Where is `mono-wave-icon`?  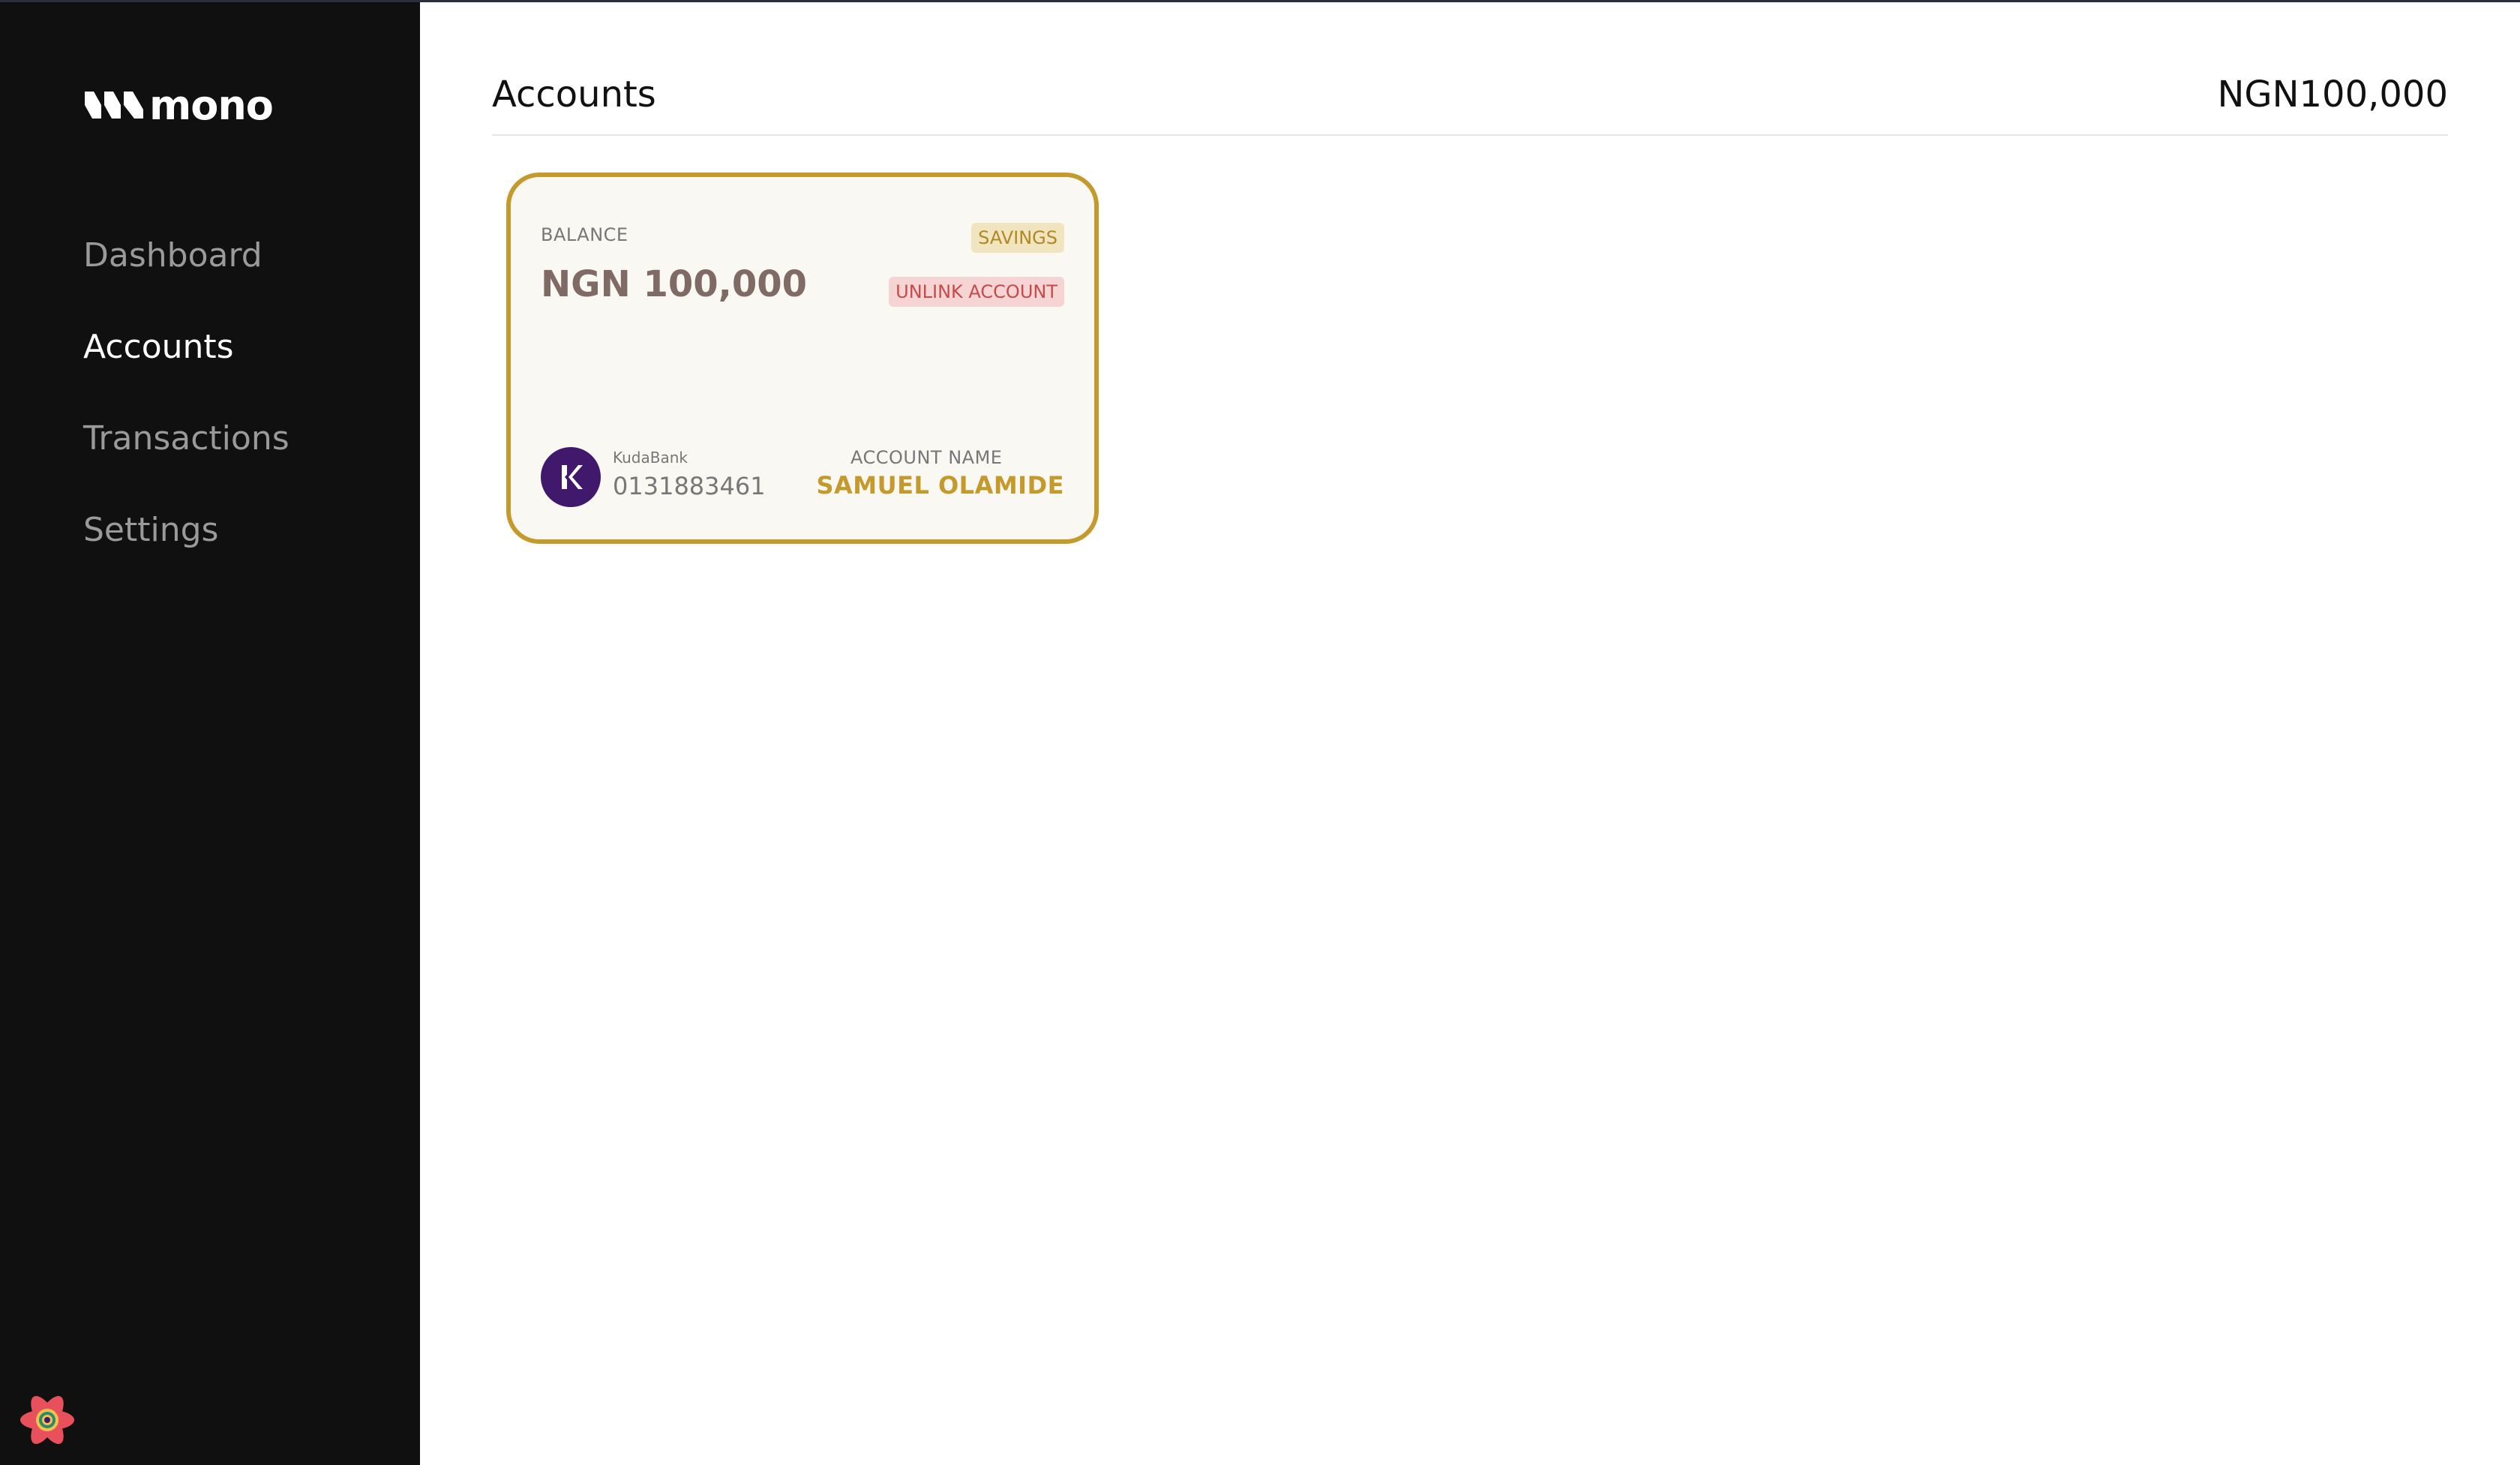
mono-wave-icon is located at coordinates (114, 105).